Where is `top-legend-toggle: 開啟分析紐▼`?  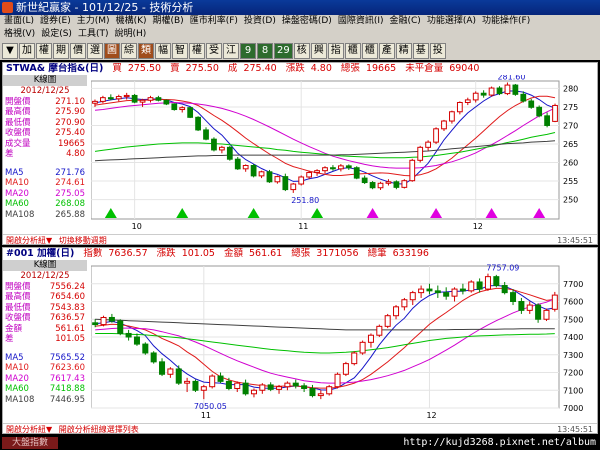 top-legend-toggle: 開啟分析紐▼ is located at coordinates (29, 240).